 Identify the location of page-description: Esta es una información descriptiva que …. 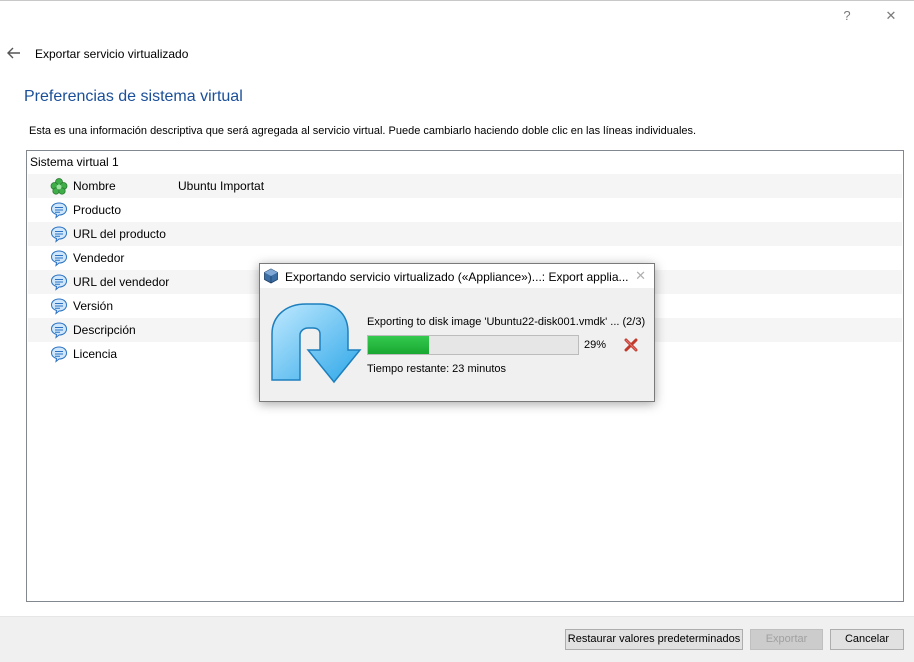
(363, 131).